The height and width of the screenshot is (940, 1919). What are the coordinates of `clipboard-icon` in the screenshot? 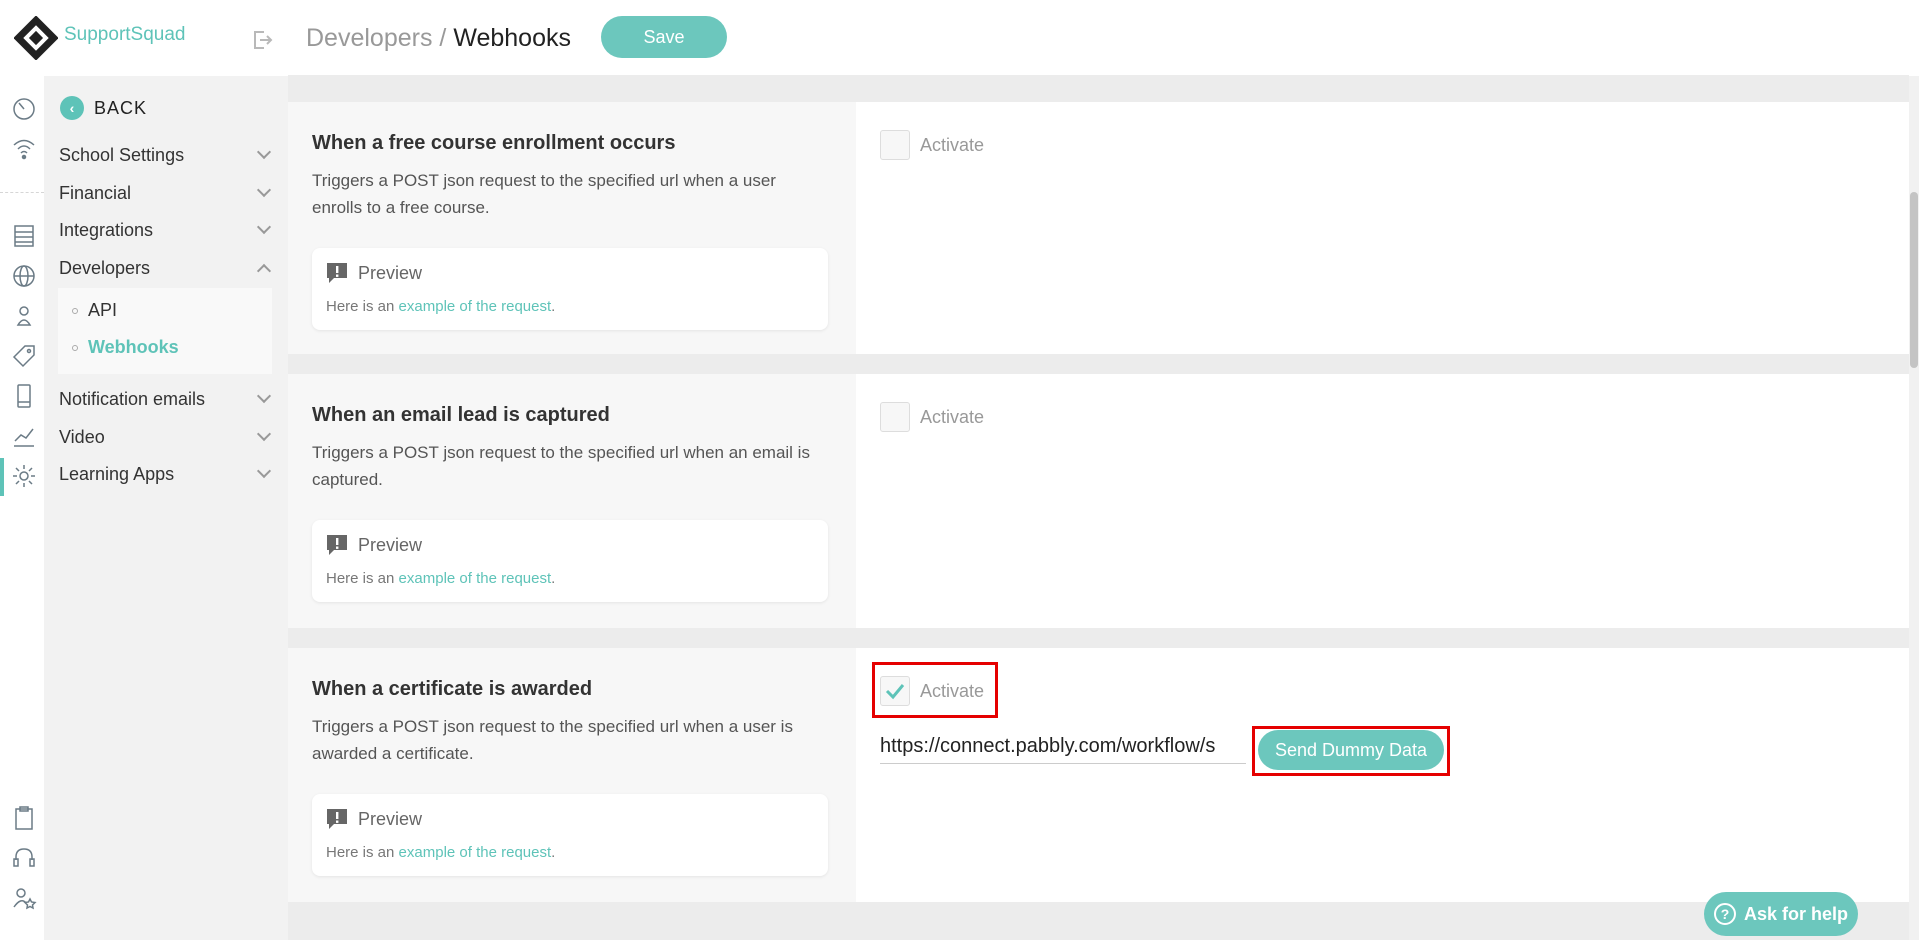 It's located at (24, 818).